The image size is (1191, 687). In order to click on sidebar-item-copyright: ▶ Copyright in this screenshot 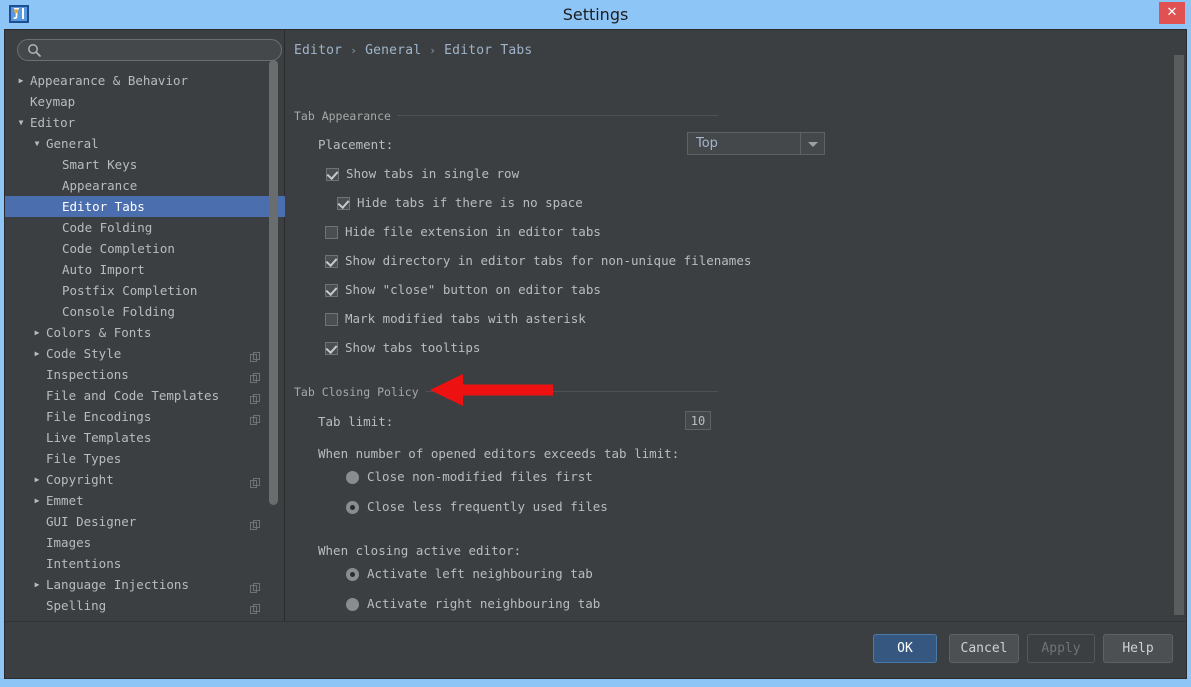, I will do `click(145, 479)`.